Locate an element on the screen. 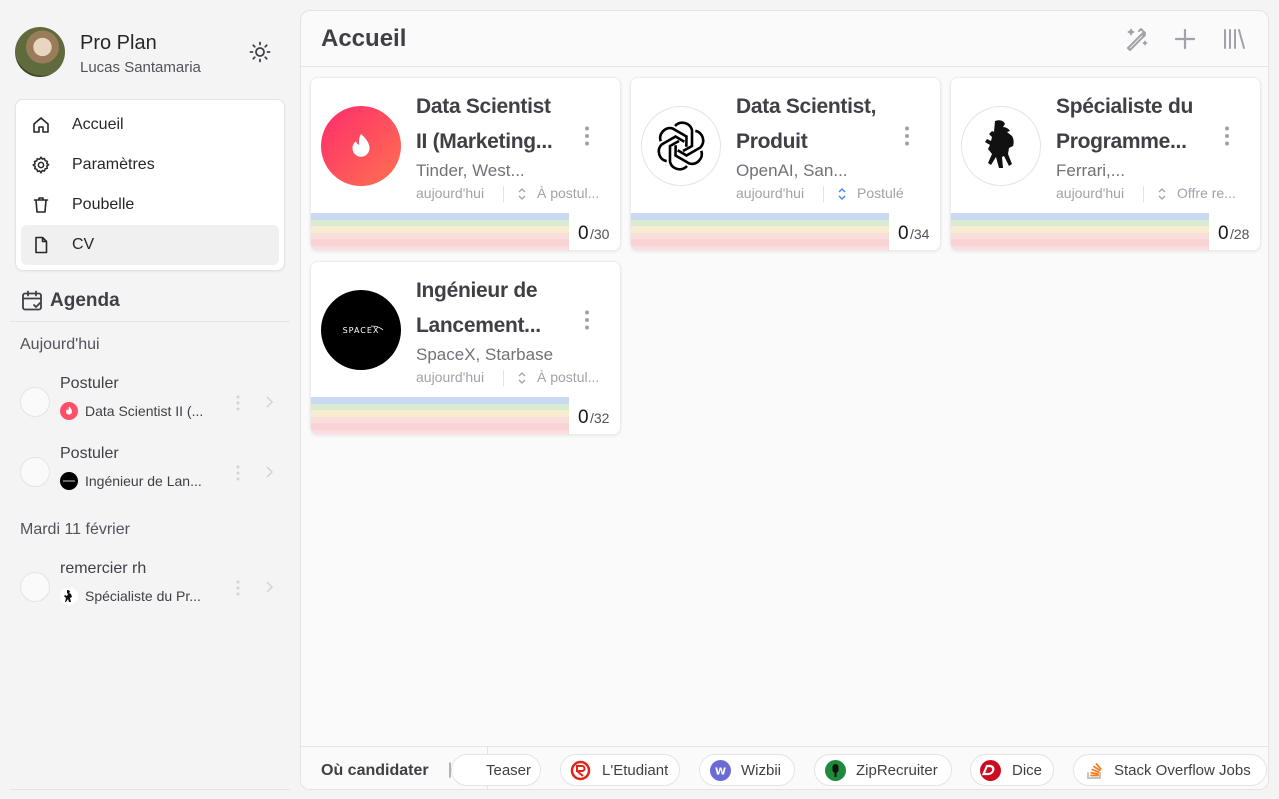 This screenshot has height=799, width=1279. svg-text: SPACEX is located at coordinates (361, 330).